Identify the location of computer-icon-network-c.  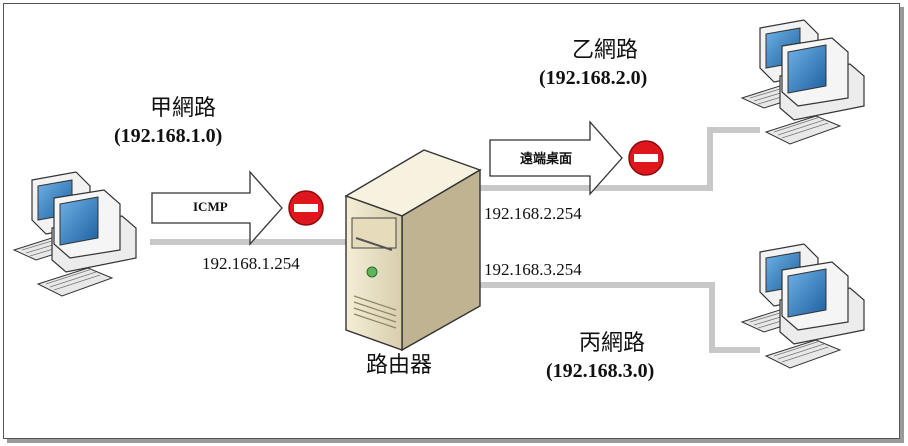
(803, 306).